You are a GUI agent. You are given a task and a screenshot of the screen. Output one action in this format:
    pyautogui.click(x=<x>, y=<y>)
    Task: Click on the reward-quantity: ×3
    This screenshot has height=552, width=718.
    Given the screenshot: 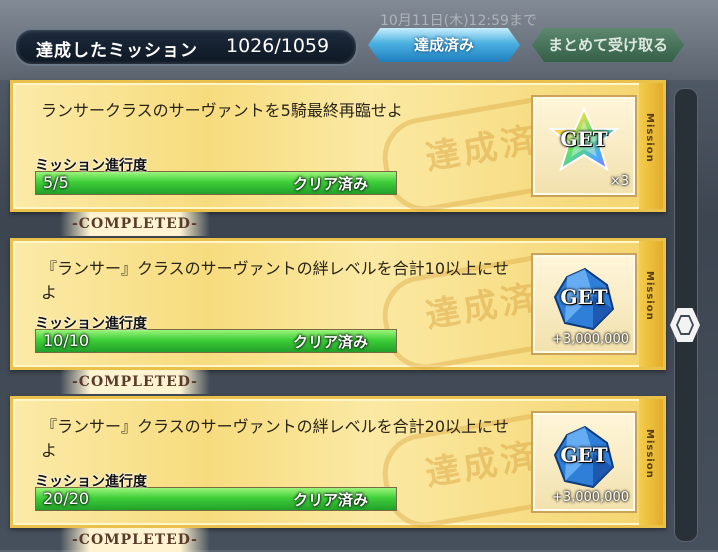 What is the action you would take?
    pyautogui.click(x=619, y=181)
    